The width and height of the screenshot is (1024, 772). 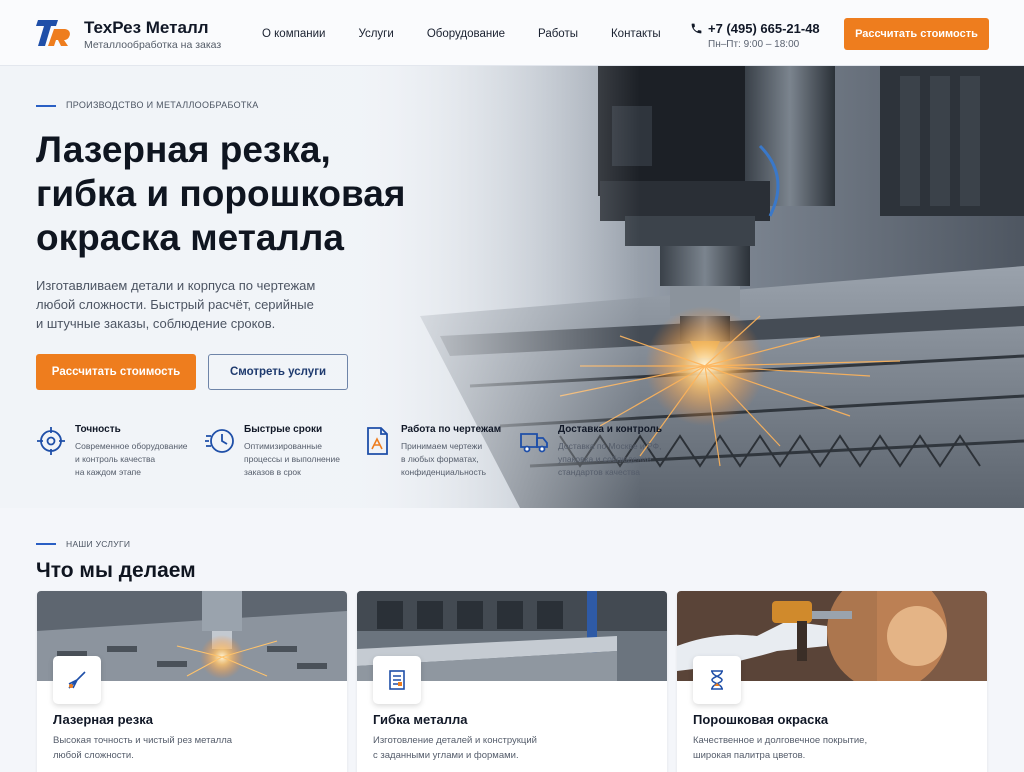 What do you see at coordinates (446, 755) in the screenshot?
I see `service-card-description-line: с заданными углами и формами.` at bounding box center [446, 755].